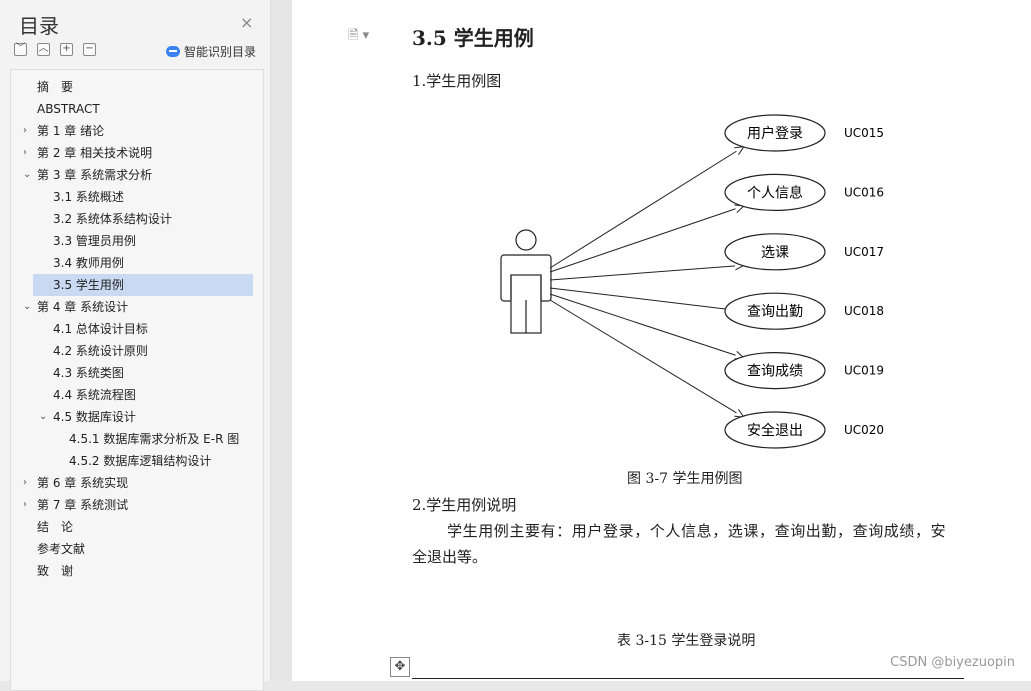 The height and width of the screenshot is (691, 1031). I want to click on toc-item: 3.5 学生用例, so click(143, 285).